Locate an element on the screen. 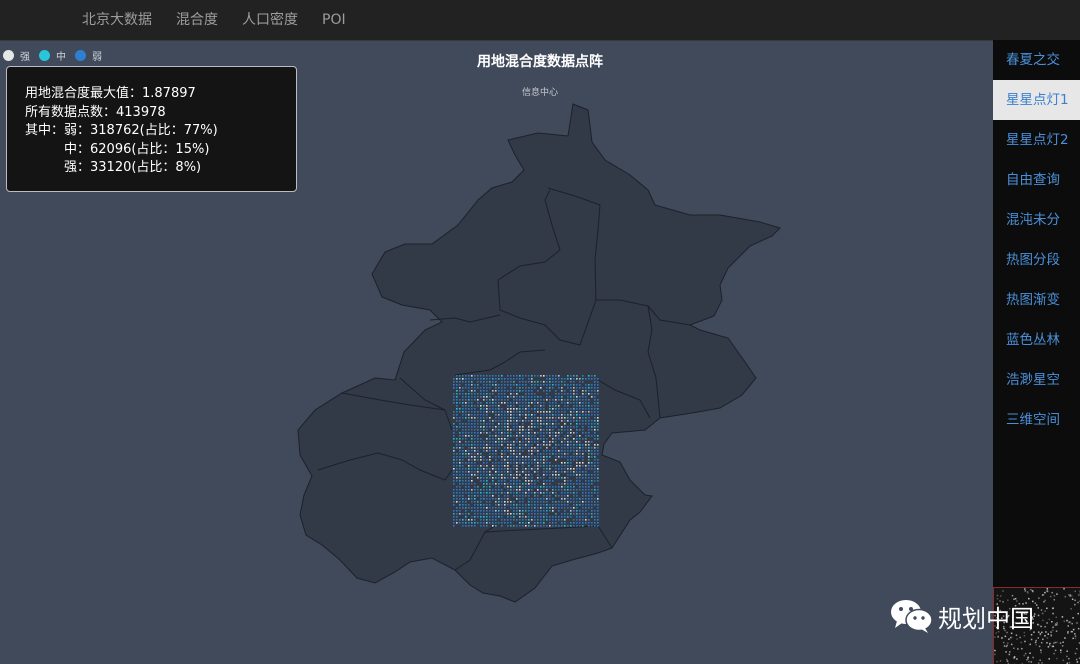  sidebar-item-starlight-1: 星星点灯1 is located at coordinates (1036, 100).